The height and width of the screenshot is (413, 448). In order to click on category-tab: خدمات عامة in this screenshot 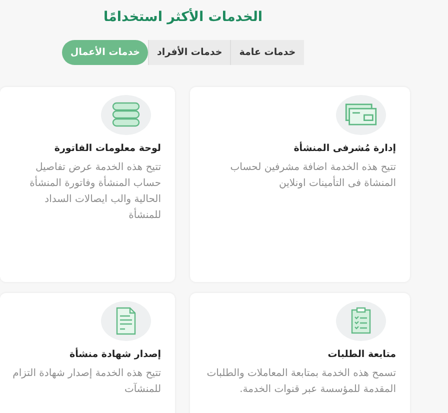, I will do `click(267, 52)`.